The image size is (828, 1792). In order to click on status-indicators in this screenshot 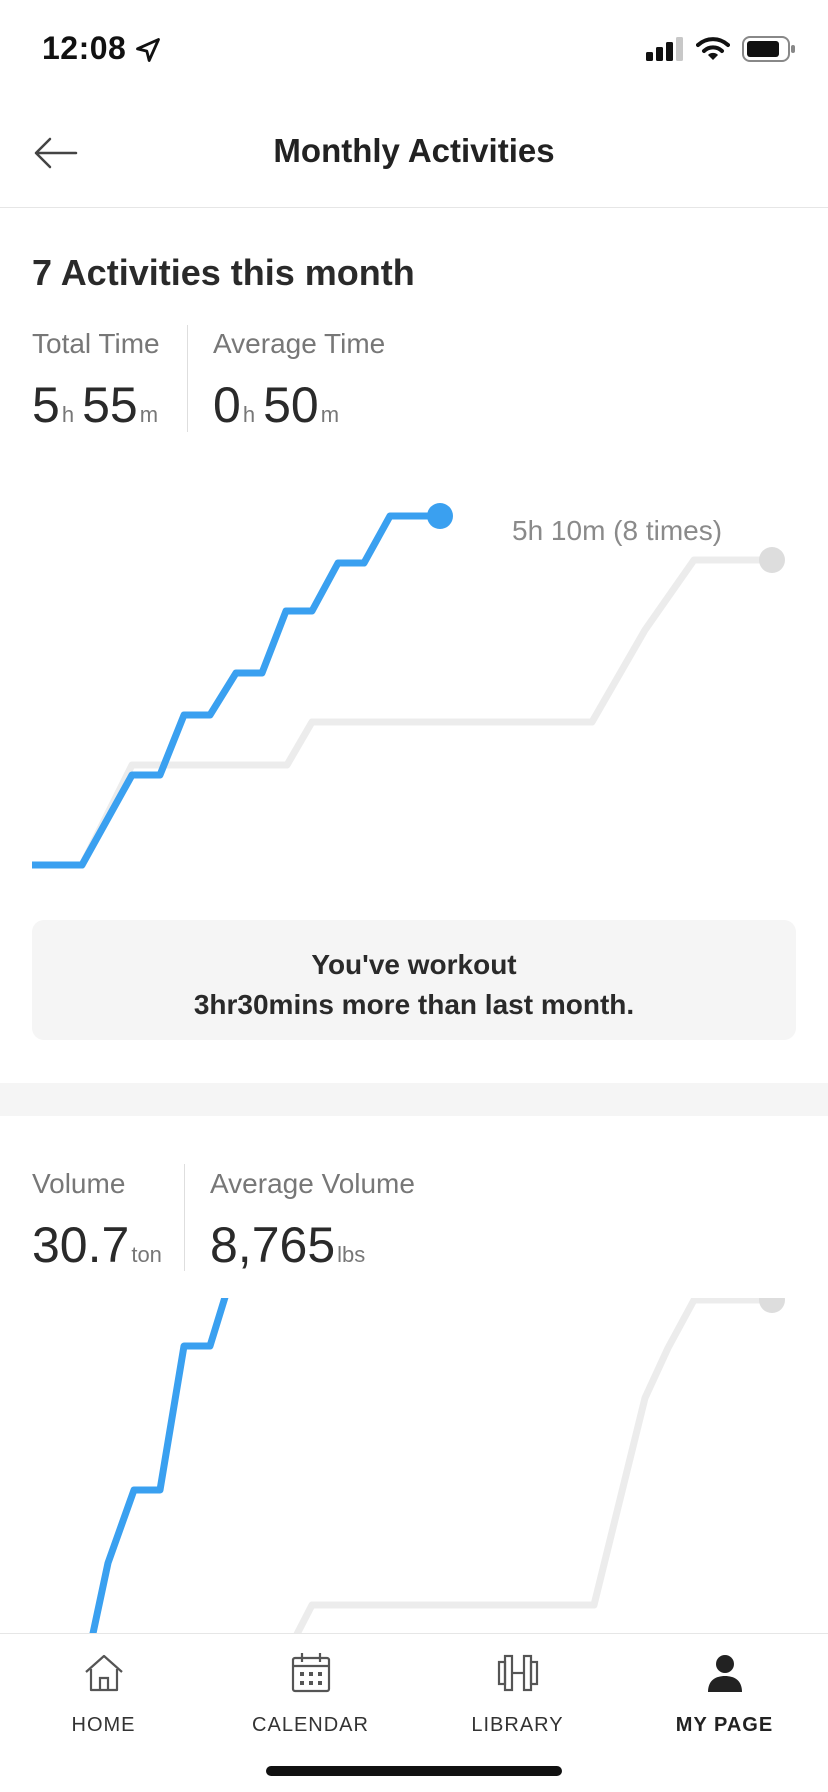, I will do `click(721, 49)`.